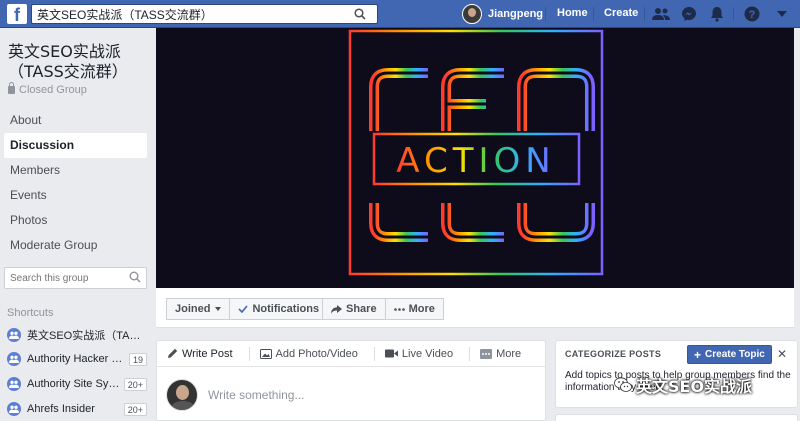  I want to click on tab-write-post: Write Post, so click(200, 354).